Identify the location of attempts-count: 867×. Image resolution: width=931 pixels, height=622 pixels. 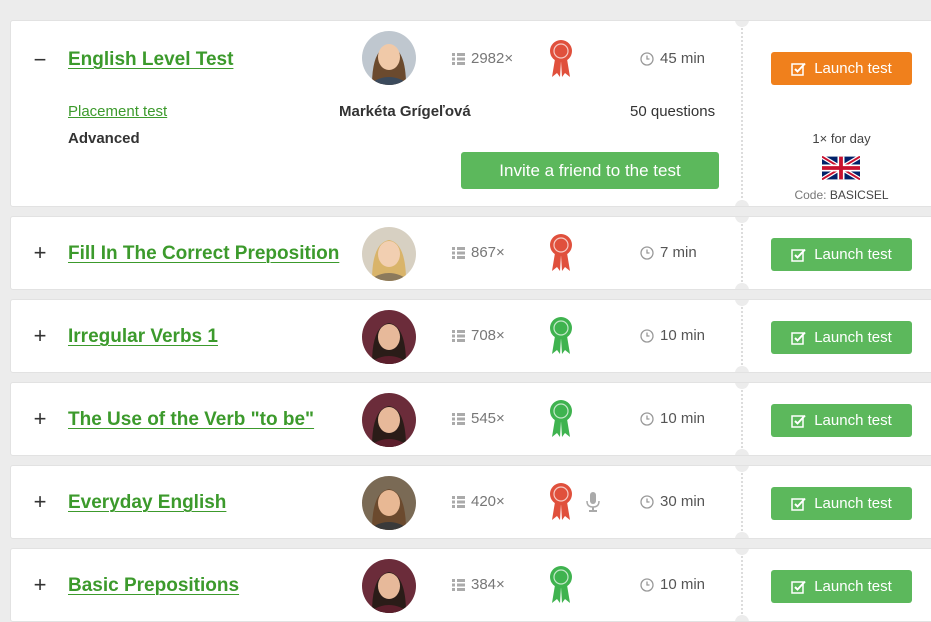
(478, 252).